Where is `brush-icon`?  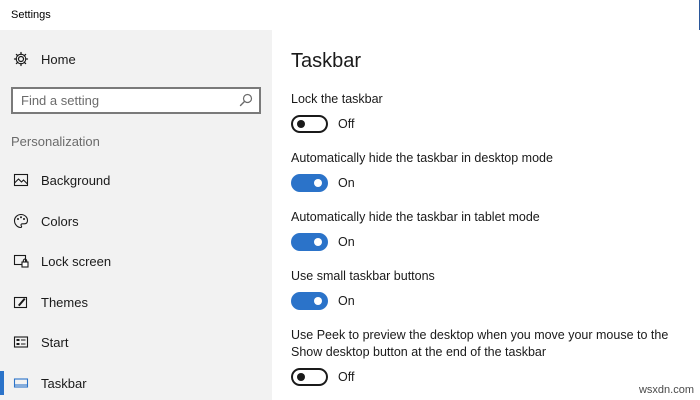
brush-icon is located at coordinates (20, 302).